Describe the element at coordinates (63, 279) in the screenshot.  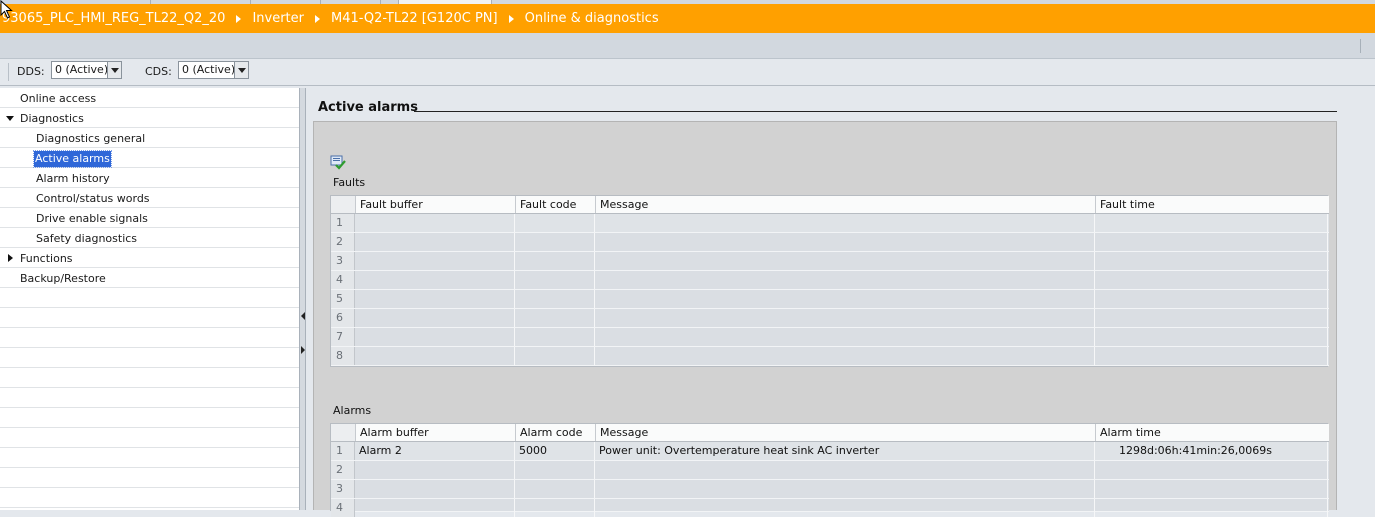
I see `nav-item-backup-restore: Backup/Restore` at that location.